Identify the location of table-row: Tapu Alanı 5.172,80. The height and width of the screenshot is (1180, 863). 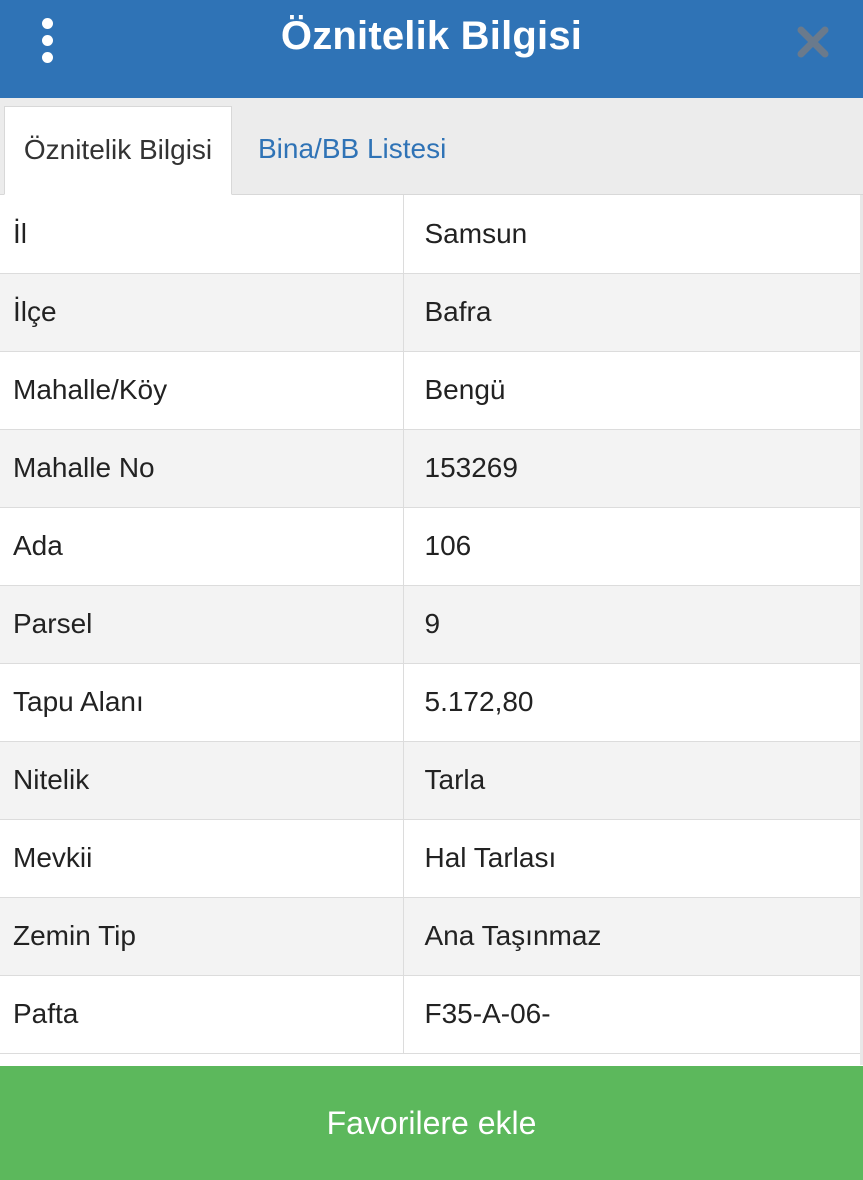
(430, 702).